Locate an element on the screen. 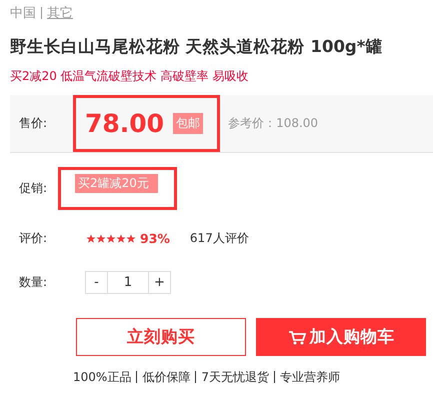  guarantee-item: 专业营养师 is located at coordinates (309, 377).